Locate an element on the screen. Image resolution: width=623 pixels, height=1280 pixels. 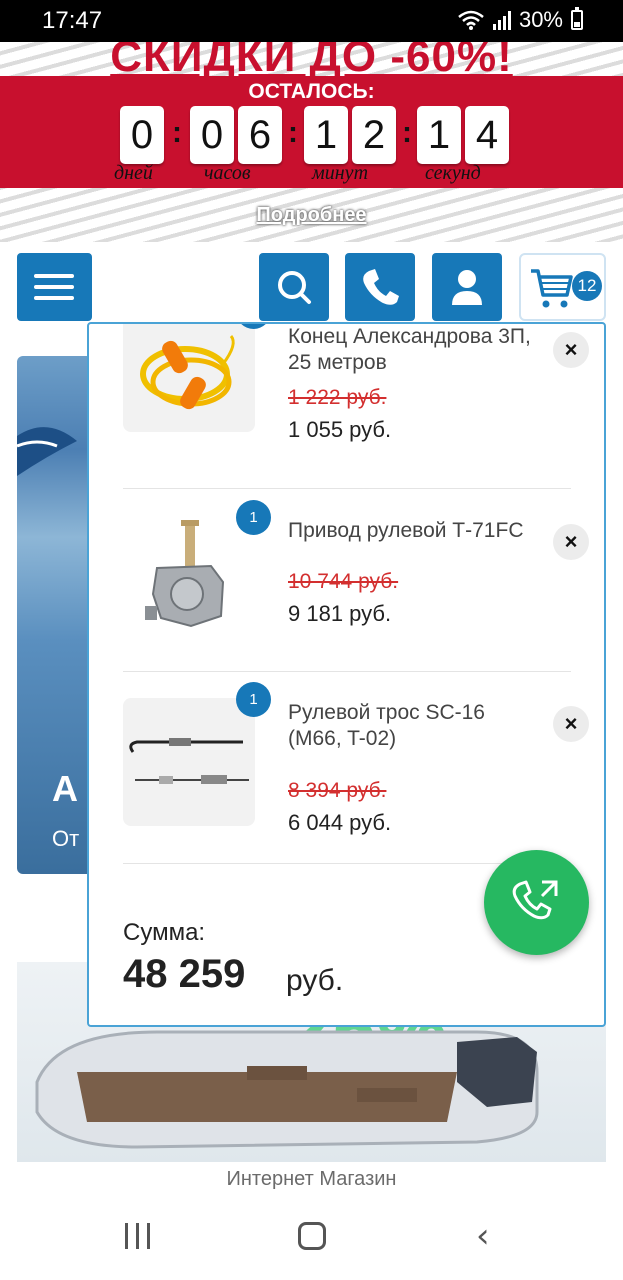
countdown-digit-days: 0 is located at coordinates (142, 135).